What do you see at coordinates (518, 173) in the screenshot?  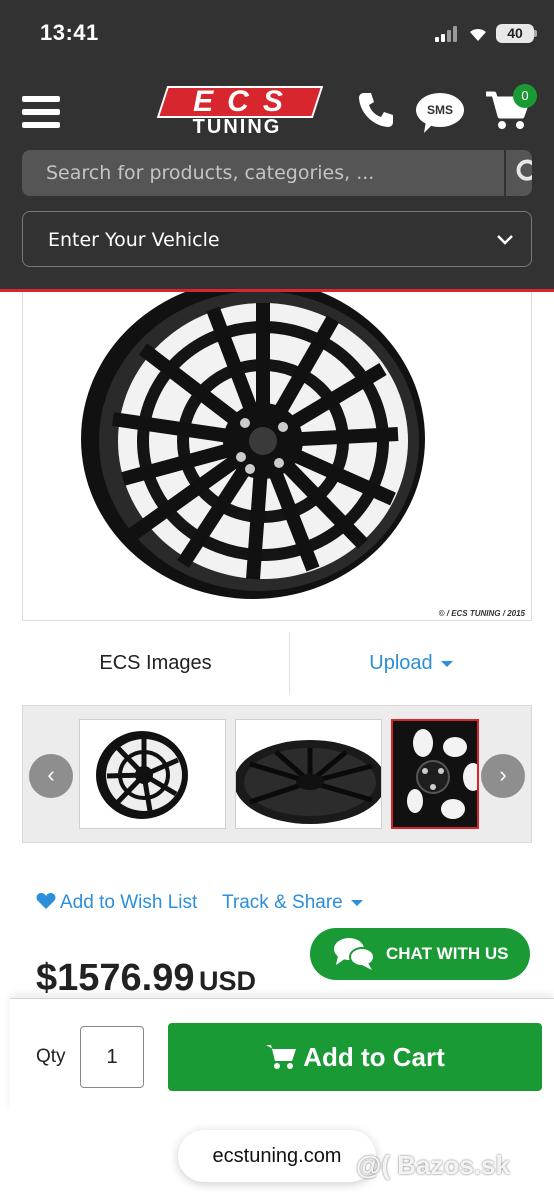 I see `search-icon` at bounding box center [518, 173].